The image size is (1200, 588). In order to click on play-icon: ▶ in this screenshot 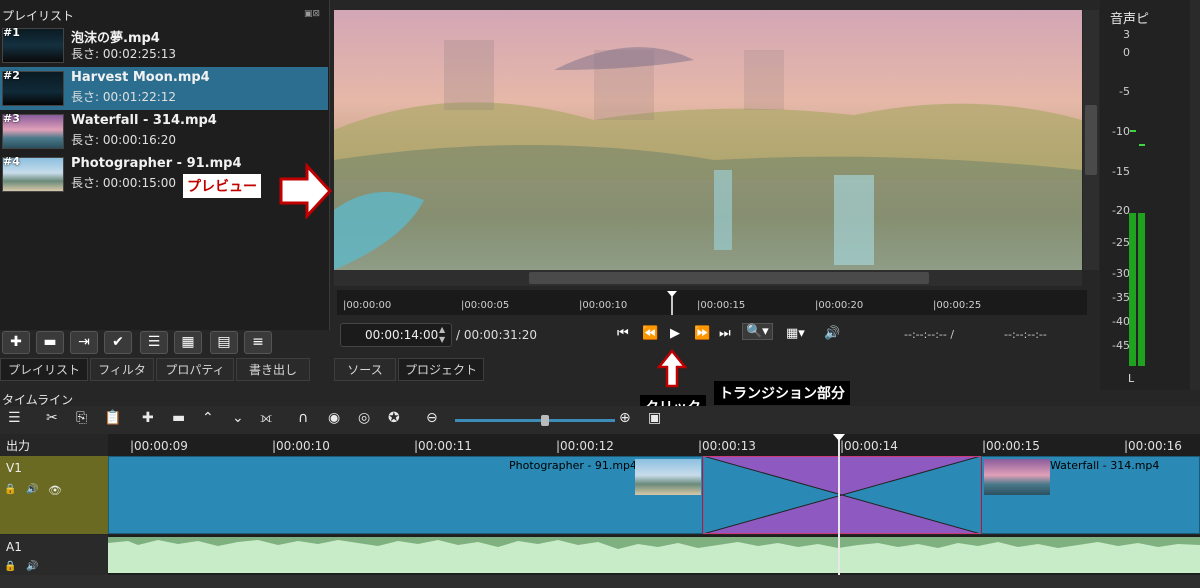, I will do `click(675, 333)`.